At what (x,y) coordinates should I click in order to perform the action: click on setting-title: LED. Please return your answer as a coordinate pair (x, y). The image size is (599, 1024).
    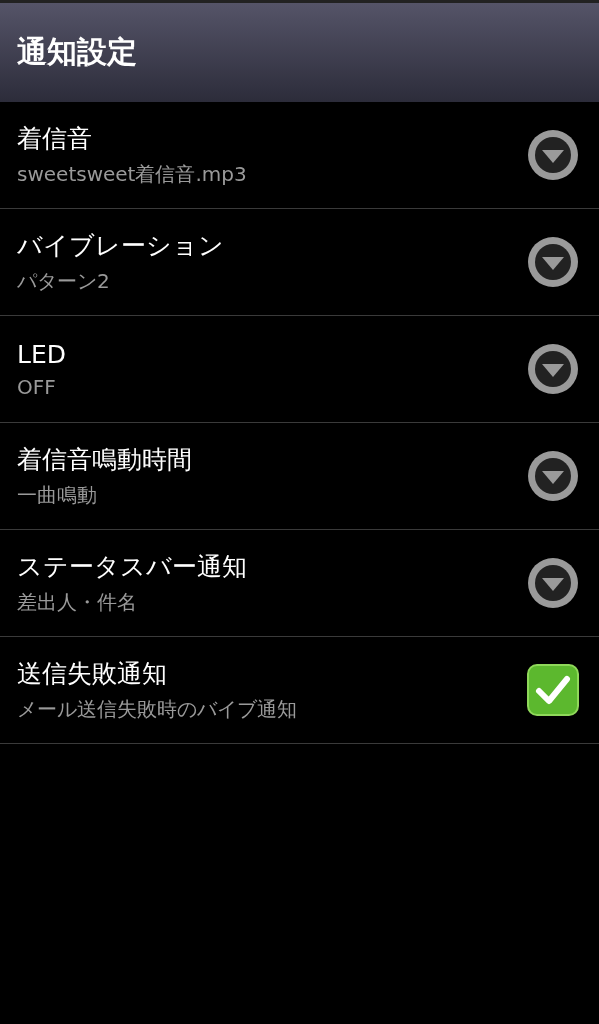
    Looking at the image, I should click on (41, 354).